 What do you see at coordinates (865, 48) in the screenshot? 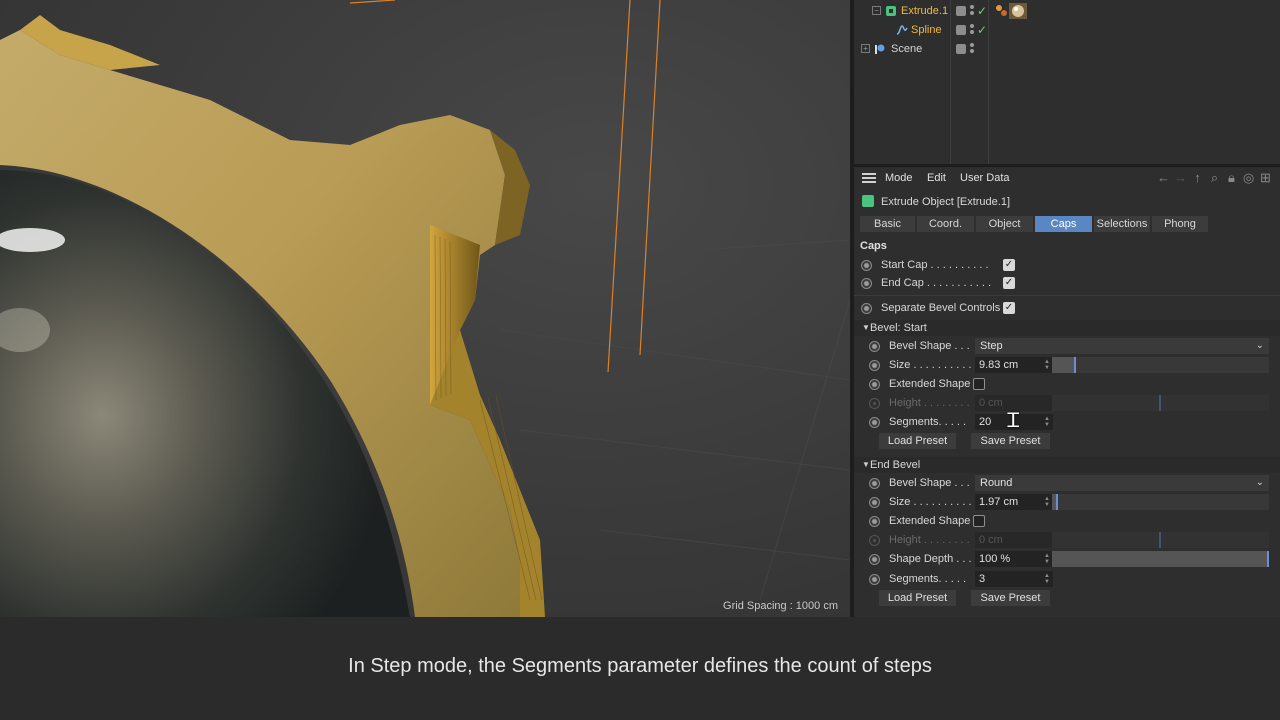
I see `expand-icon: +` at bounding box center [865, 48].